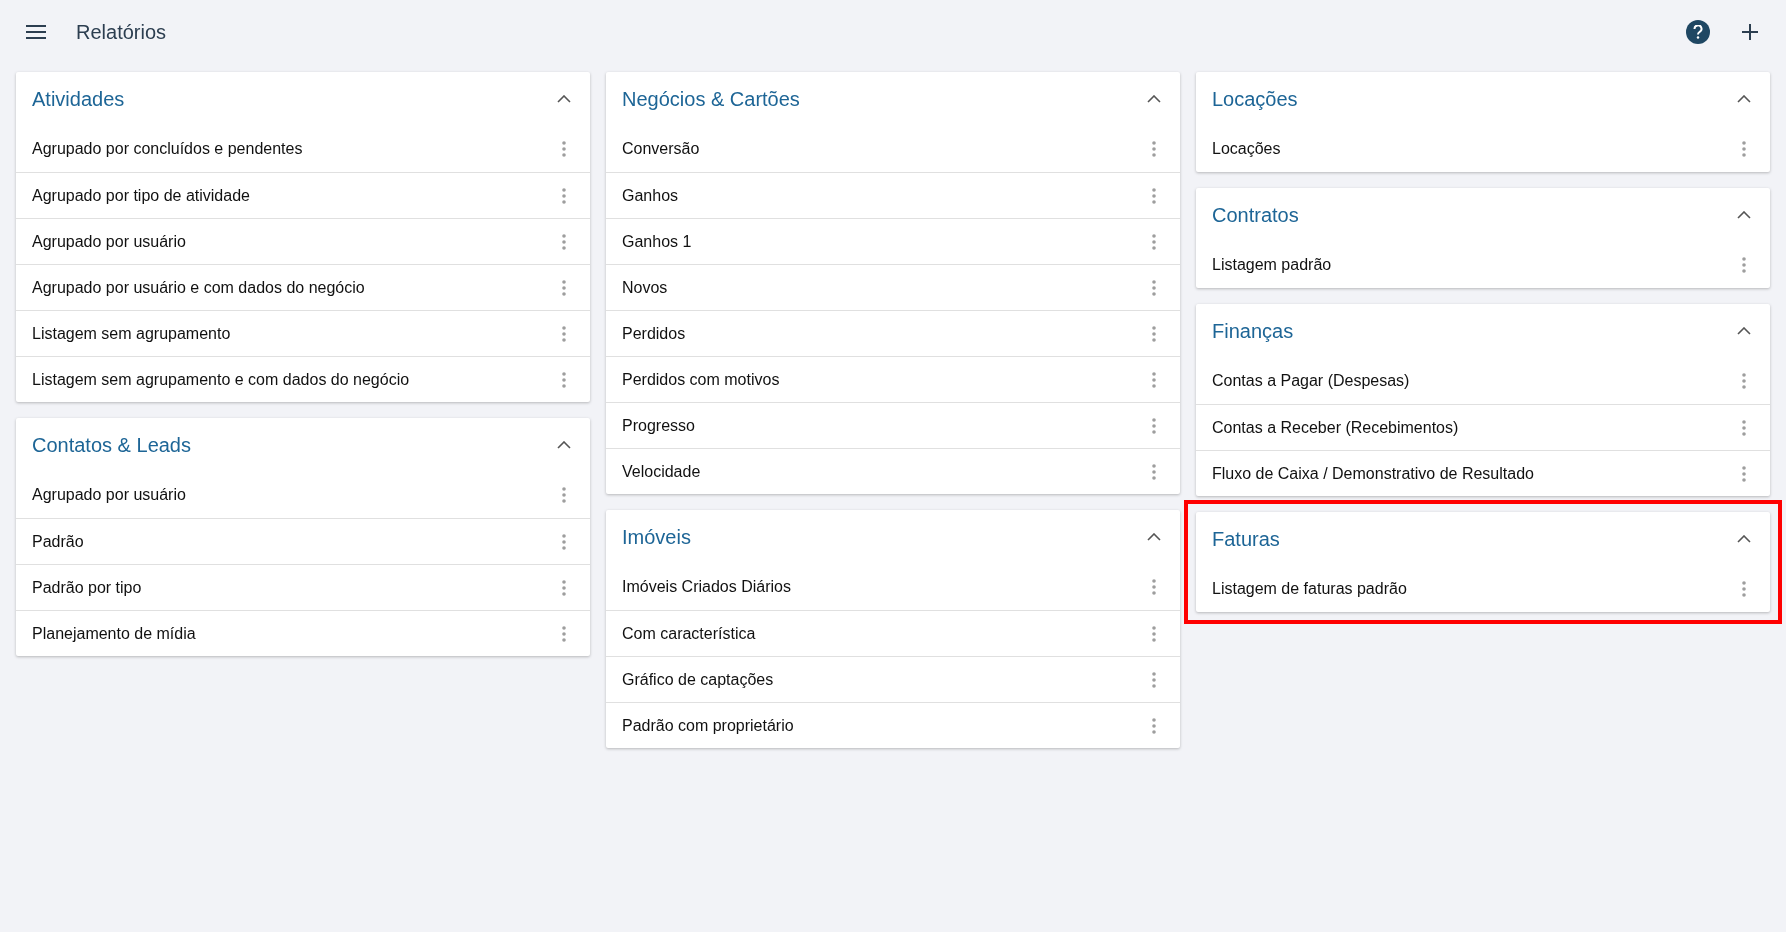 This screenshot has height=932, width=1786. I want to click on report-row: Imóveis Criados Diários, so click(893, 587).